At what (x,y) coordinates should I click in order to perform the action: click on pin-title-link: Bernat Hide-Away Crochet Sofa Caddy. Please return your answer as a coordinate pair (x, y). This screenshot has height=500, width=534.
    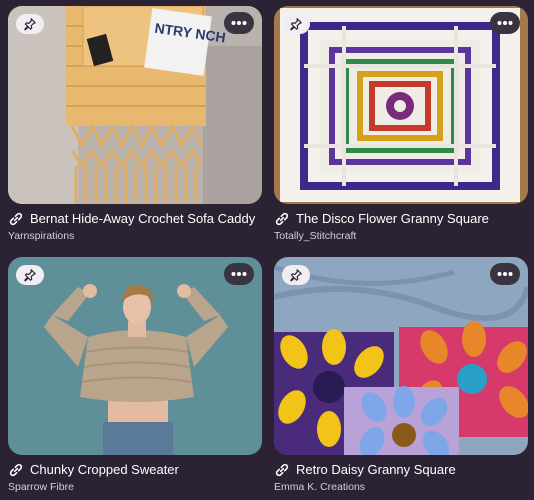
    Looking at the image, I should click on (135, 218).